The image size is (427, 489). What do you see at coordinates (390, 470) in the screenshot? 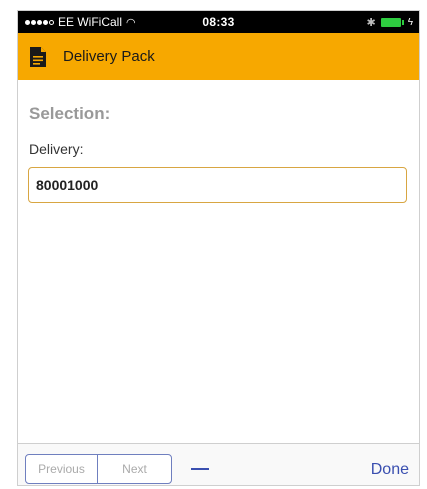
I see `done-button: Done` at bounding box center [390, 470].